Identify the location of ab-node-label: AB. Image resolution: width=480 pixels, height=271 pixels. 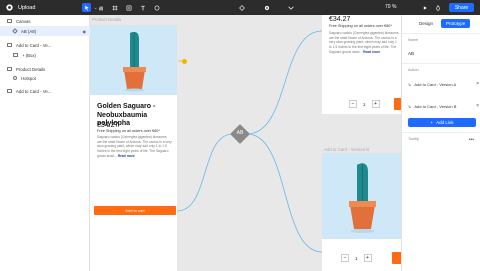
(240, 133).